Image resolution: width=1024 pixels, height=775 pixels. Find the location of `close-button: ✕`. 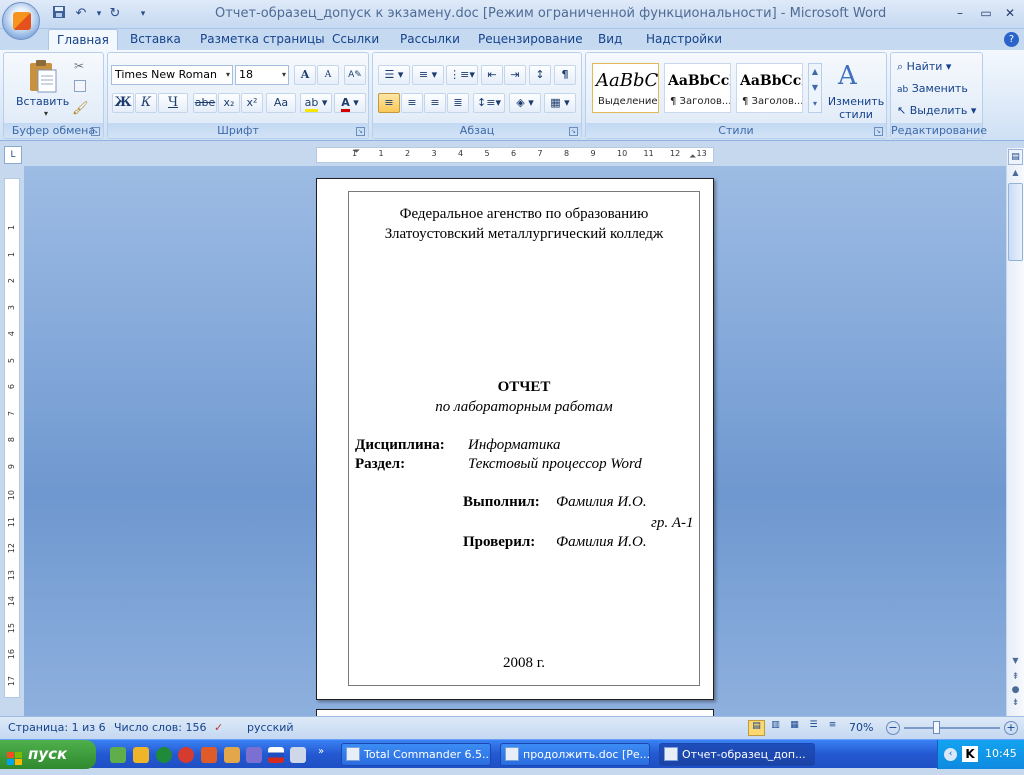

close-button: ✕ is located at coordinates (1010, 13).